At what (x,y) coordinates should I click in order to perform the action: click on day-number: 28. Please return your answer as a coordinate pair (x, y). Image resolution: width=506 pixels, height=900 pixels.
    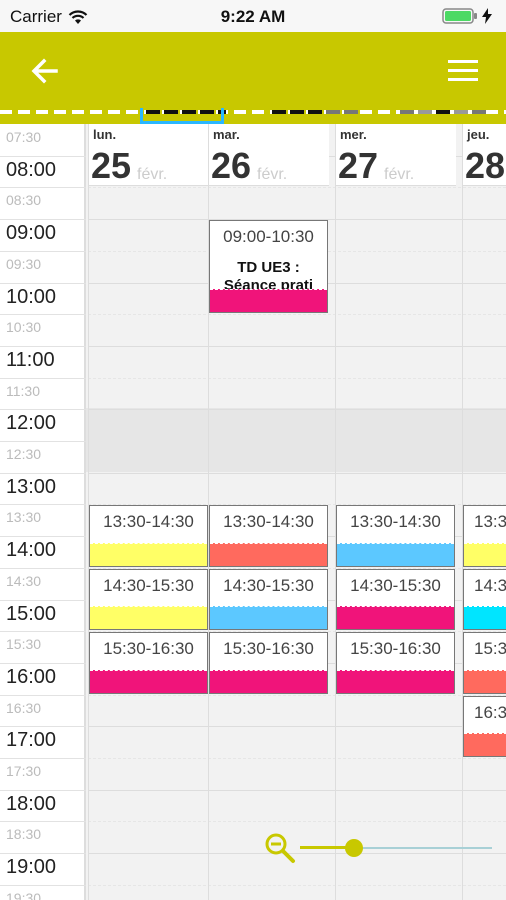
    Looking at the image, I should click on (485, 165).